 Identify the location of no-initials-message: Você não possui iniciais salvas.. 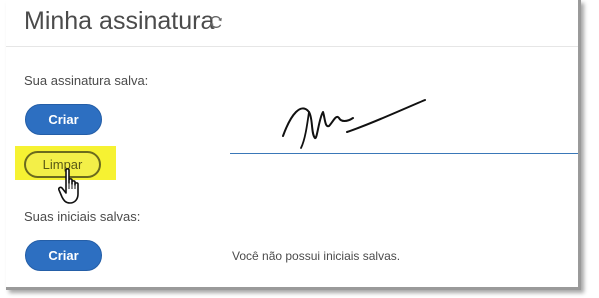
(316, 256).